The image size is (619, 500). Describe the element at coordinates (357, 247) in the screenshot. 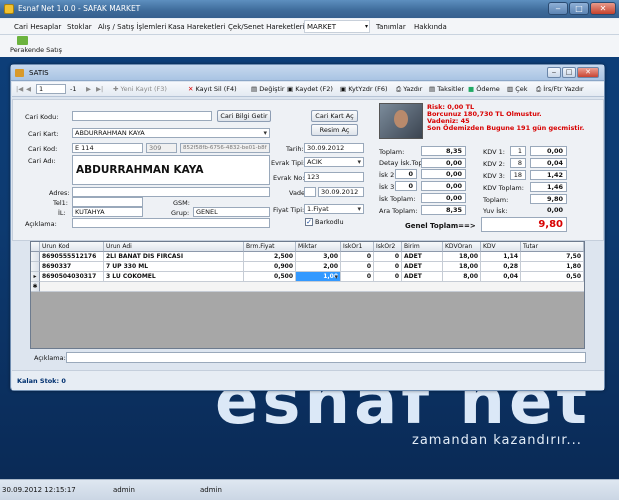

I see `col-header-iskor1: IskOr1` at that location.